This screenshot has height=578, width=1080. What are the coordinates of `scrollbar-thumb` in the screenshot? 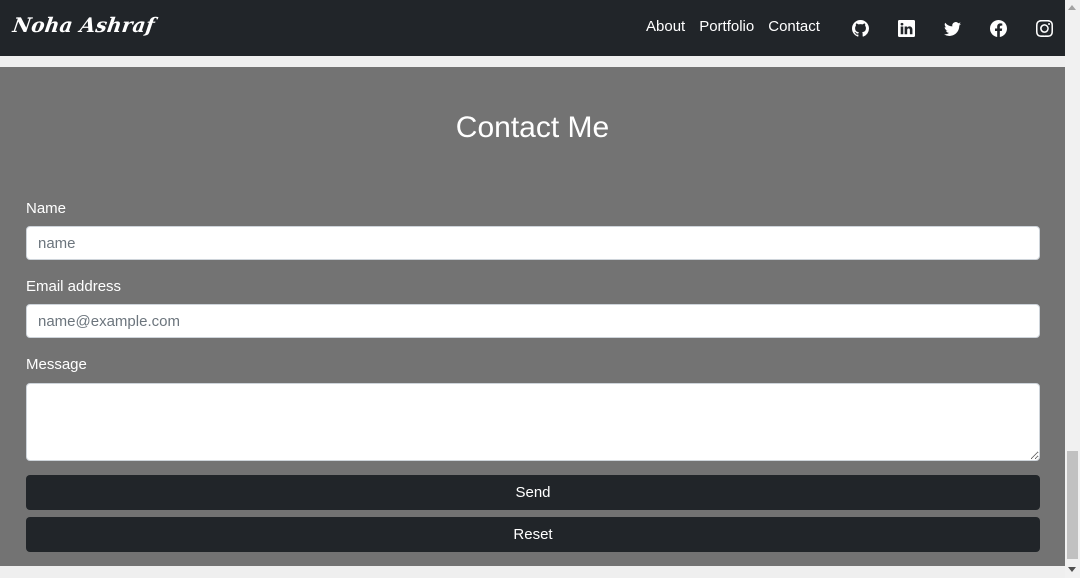 It's located at (1072, 505).